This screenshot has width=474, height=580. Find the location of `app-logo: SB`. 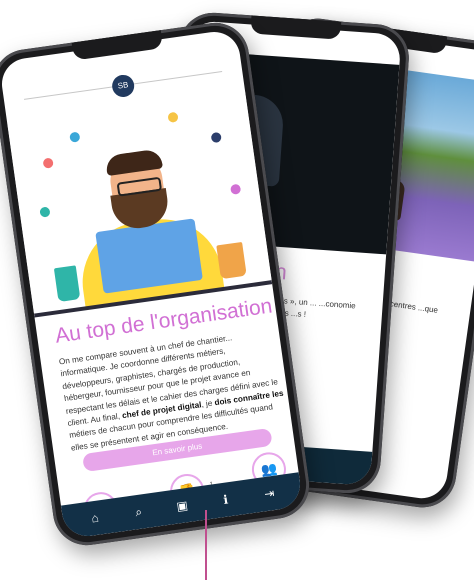

app-logo: SB is located at coordinates (123, 86).